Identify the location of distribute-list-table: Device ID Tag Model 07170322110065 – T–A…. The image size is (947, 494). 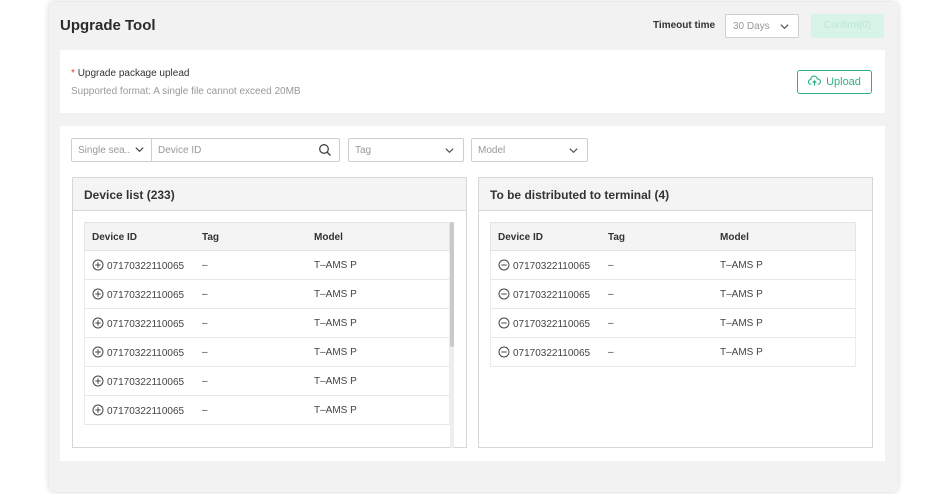
(673, 294).